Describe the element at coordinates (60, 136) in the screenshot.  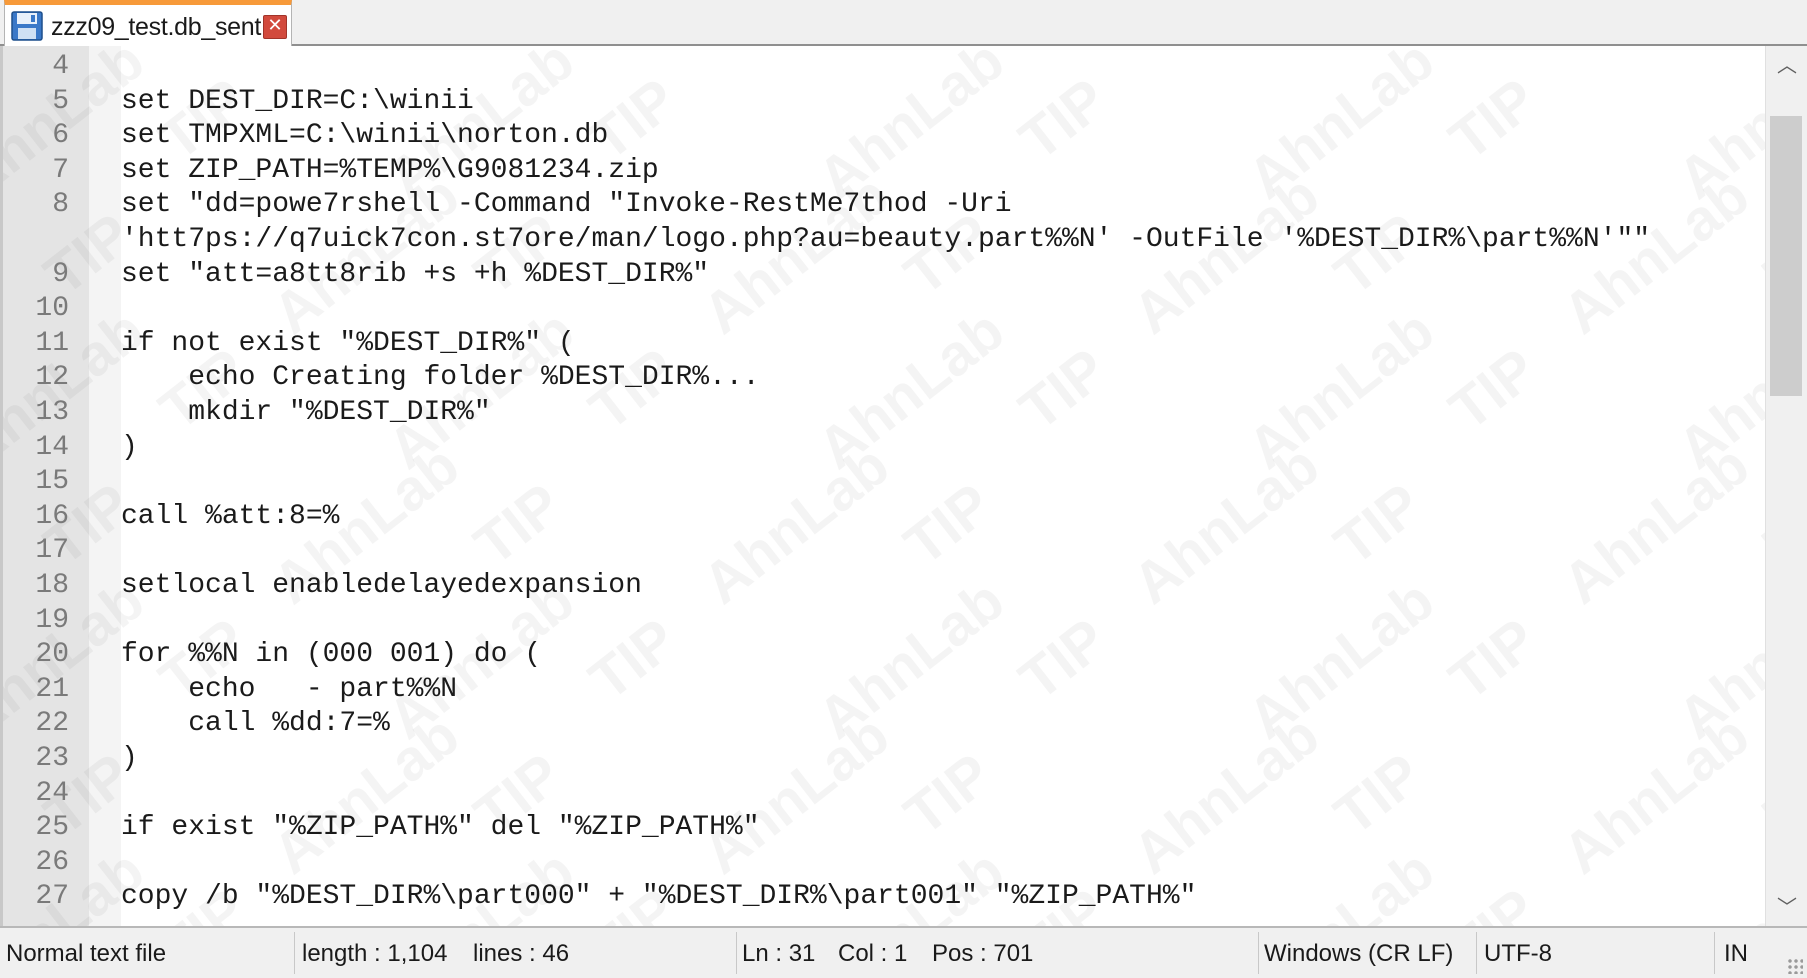
I see `line-number: 6` at that location.